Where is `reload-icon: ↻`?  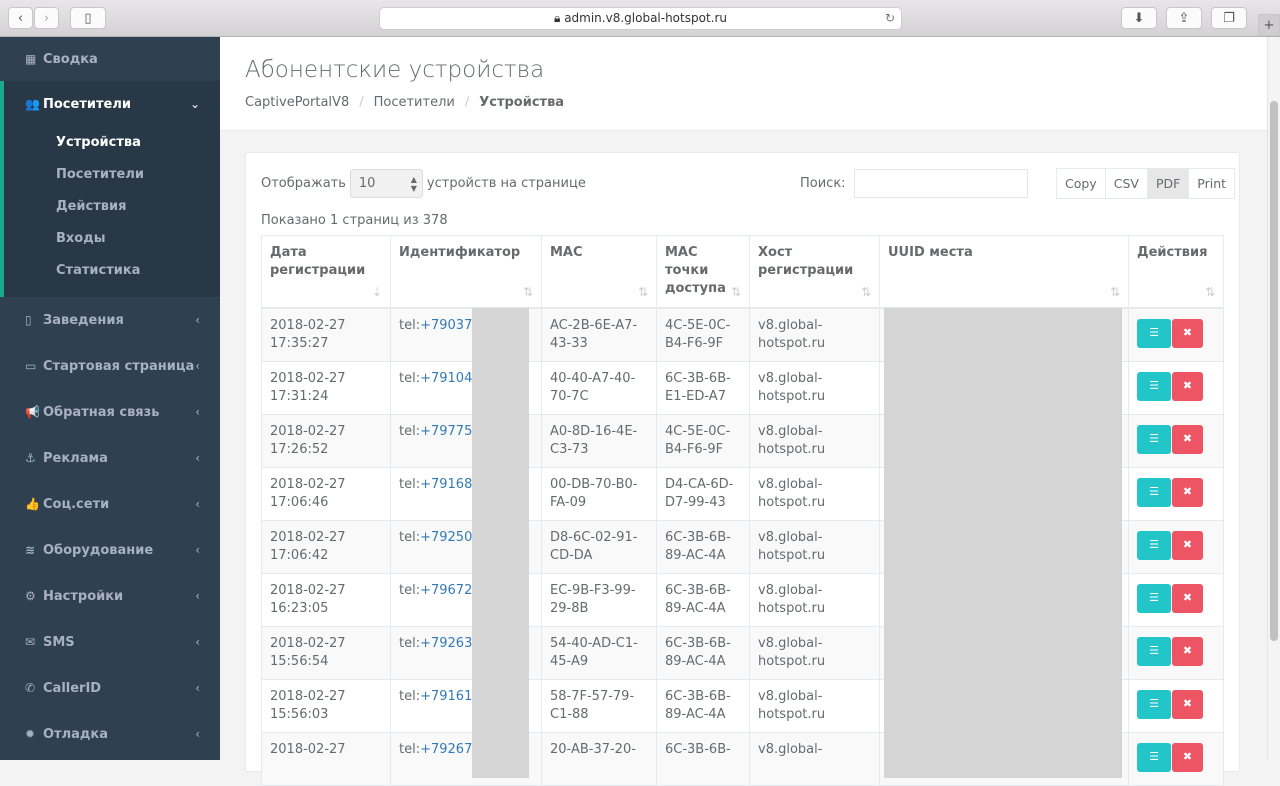
reload-icon: ↻ is located at coordinates (890, 18).